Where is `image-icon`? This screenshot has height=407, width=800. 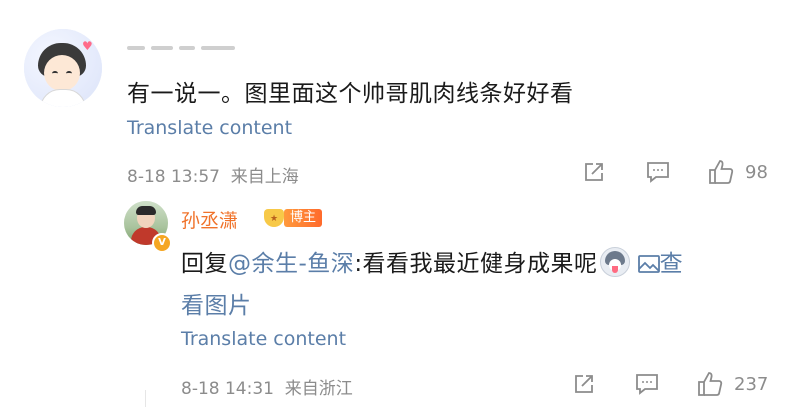
image-icon is located at coordinates (648, 259).